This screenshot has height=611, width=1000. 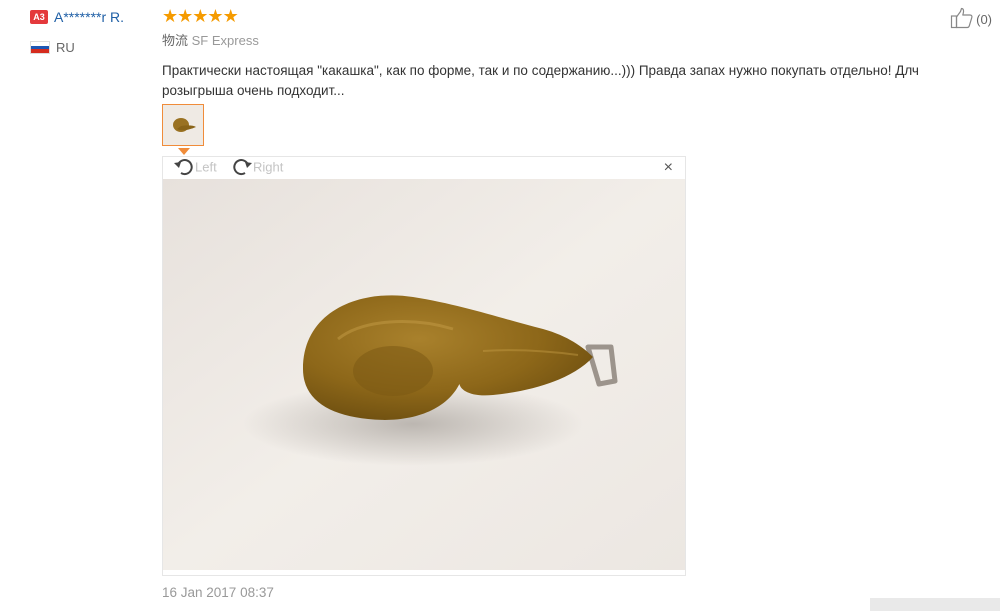 I want to click on thumbs-up-icon, so click(x=962, y=19).